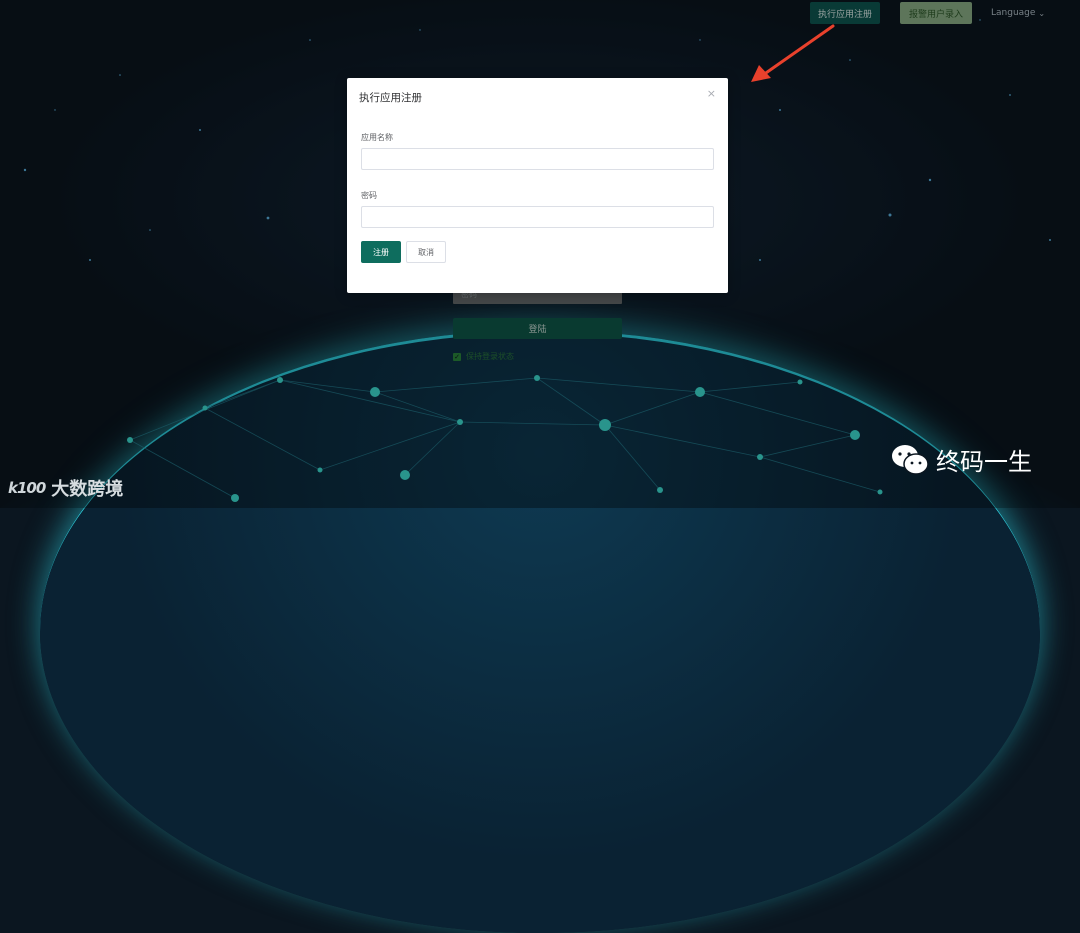 The height and width of the screenshot is (933, 1080). I want to click on cancel-button: 取消, so click(426, 252).